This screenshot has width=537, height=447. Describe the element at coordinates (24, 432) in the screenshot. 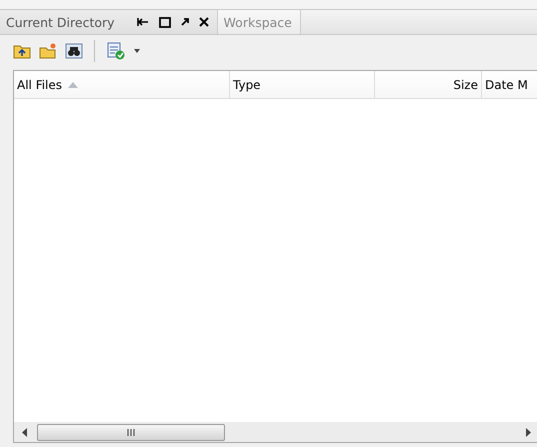

I see `scroll-left-icon` at that location.